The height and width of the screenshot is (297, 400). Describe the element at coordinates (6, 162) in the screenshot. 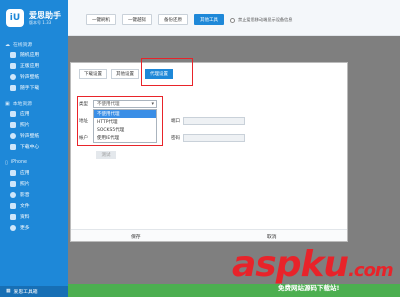

I see `phone-icon: ▯` at that location.